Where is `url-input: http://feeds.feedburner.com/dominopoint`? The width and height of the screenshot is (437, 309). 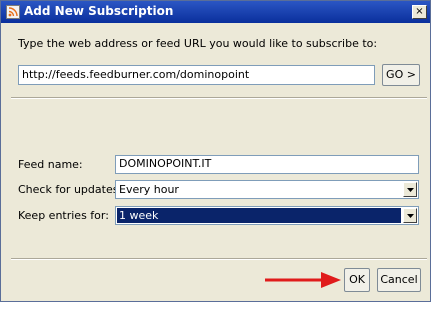
url-input: http://feeds.feedburner.com/dominopoint is located at coordinates (196, 75).